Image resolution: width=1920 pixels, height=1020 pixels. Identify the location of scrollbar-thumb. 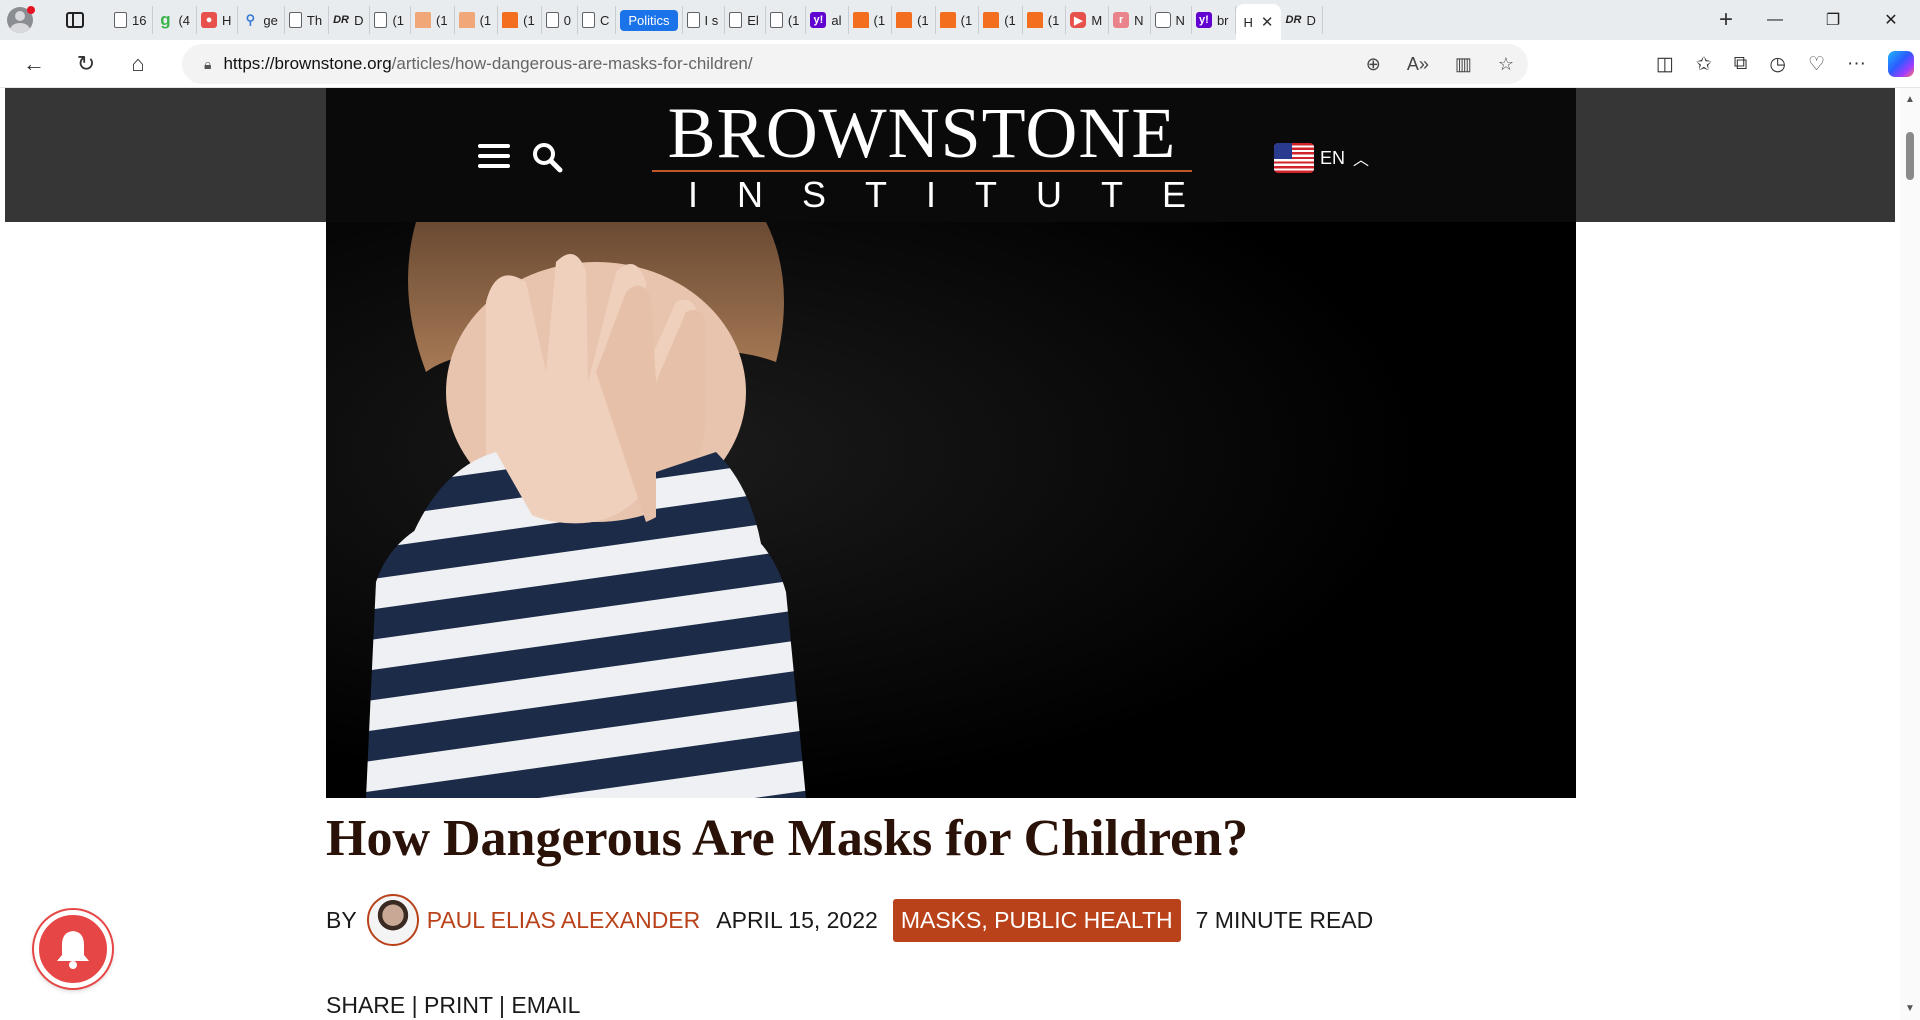
(1910, 156).